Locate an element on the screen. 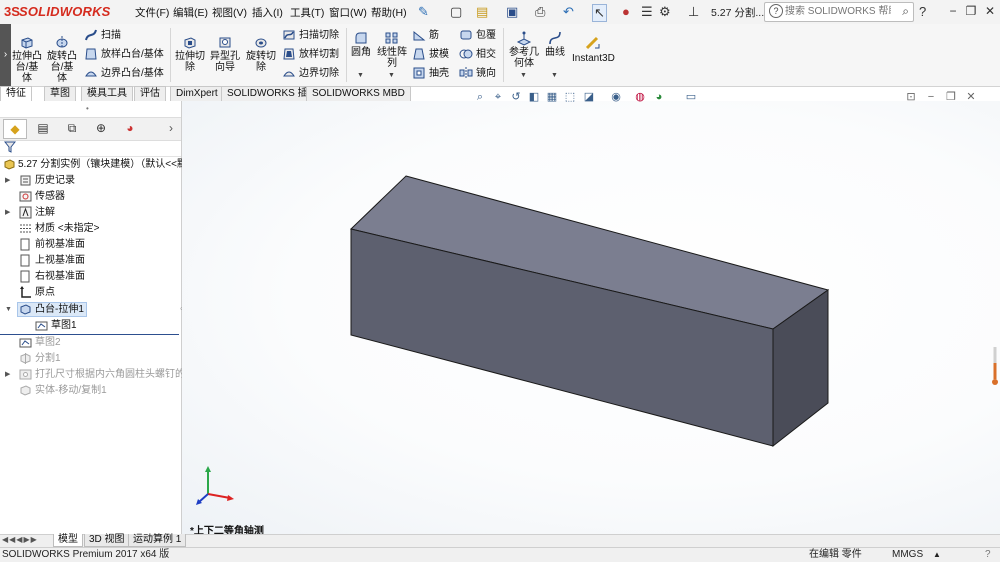 The image size is (1000, 562). menu-file: 文件(F) is located at coordinates (152, 12).